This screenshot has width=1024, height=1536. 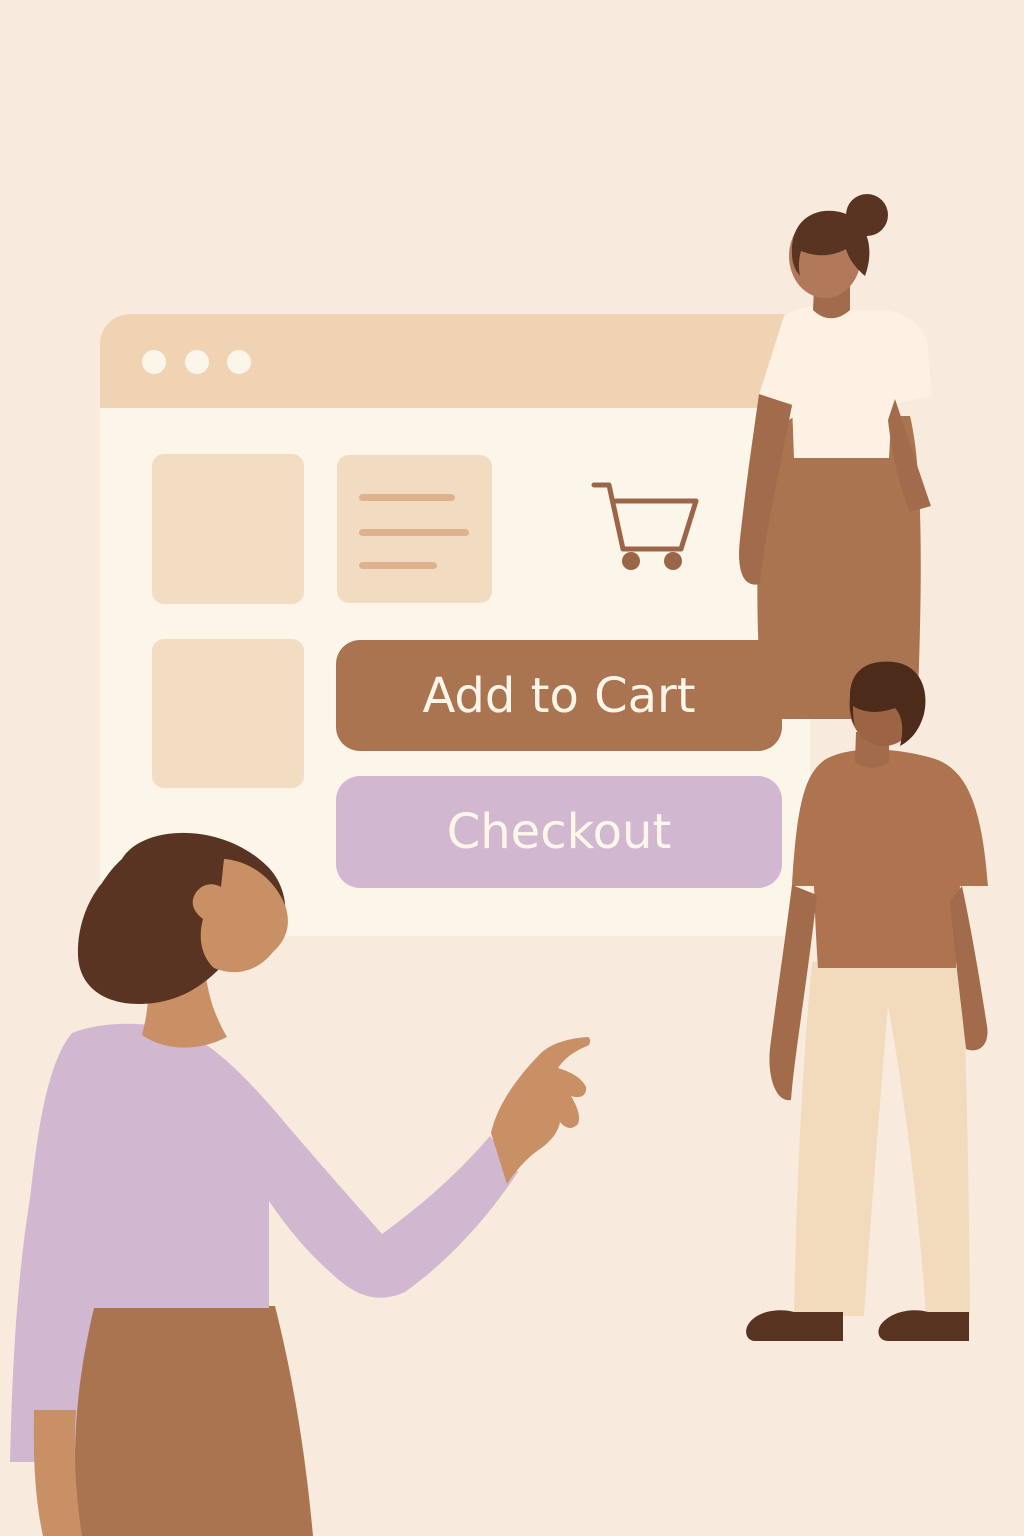 What do you see at coordinates (648, 525) in the screenshot?
I see `shopping-cart-icon` at bounding box center [648, 525].